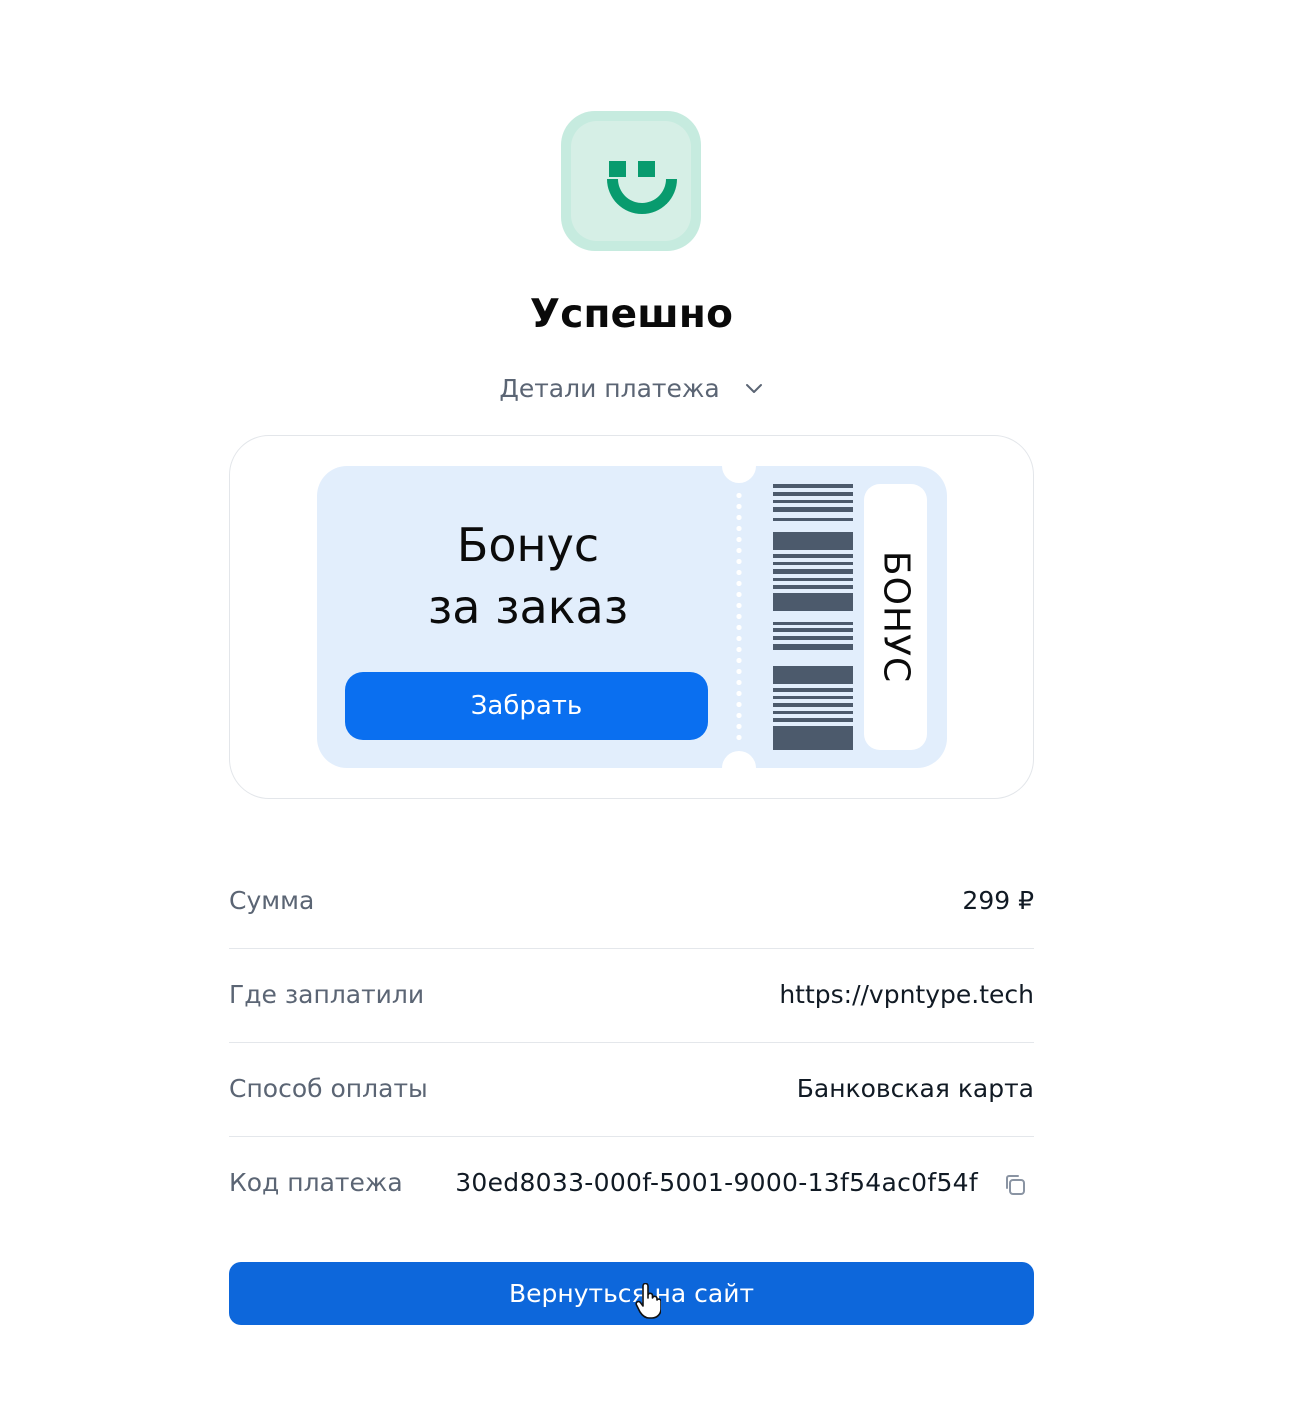 The image size is (1298, 1416). Describe the element at coordinates (609, 388) in the screenshot. I see `details-toggle-label: Детали платежа` at that location.